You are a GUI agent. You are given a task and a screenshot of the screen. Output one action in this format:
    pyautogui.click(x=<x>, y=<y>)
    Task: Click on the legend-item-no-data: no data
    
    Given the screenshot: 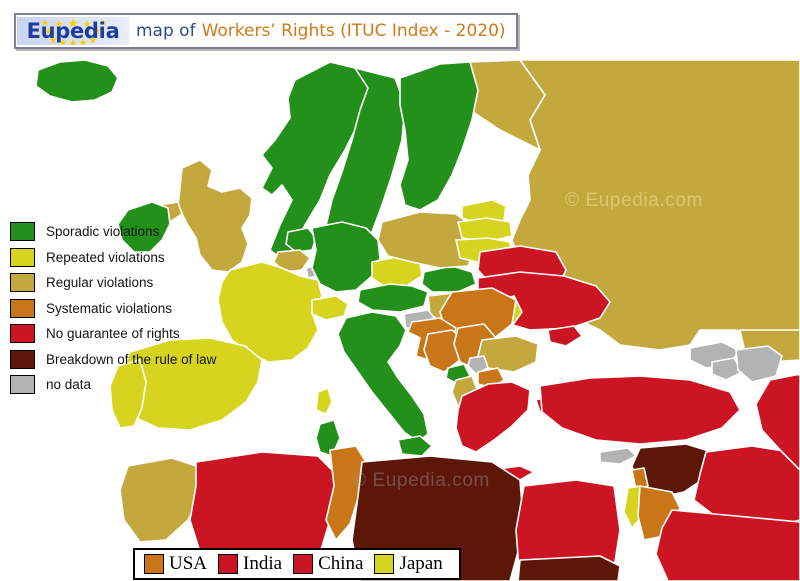 What is the action you would take?
    pyautogui.click(x=113, y=385)
    